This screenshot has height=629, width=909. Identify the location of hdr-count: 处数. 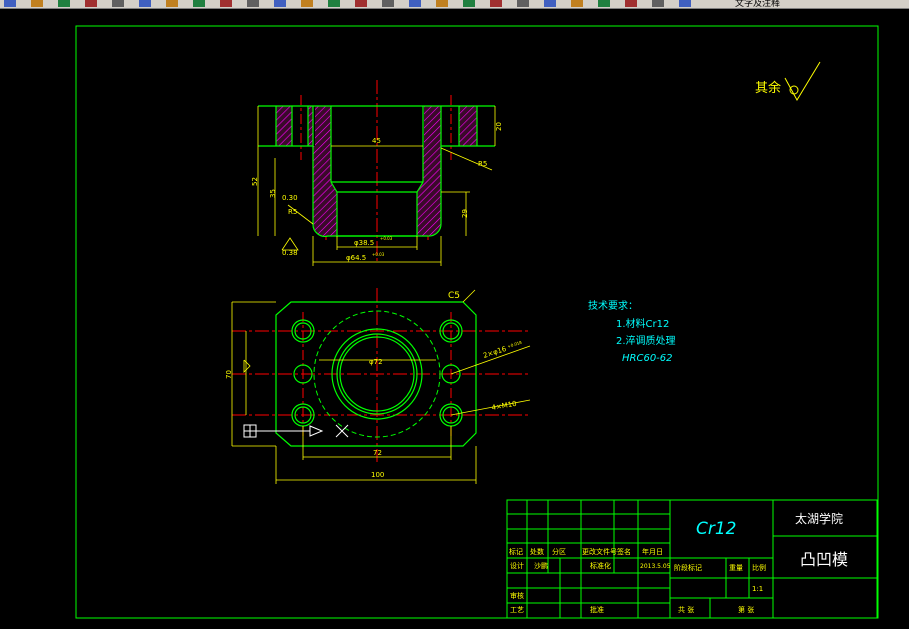
(537, 551).